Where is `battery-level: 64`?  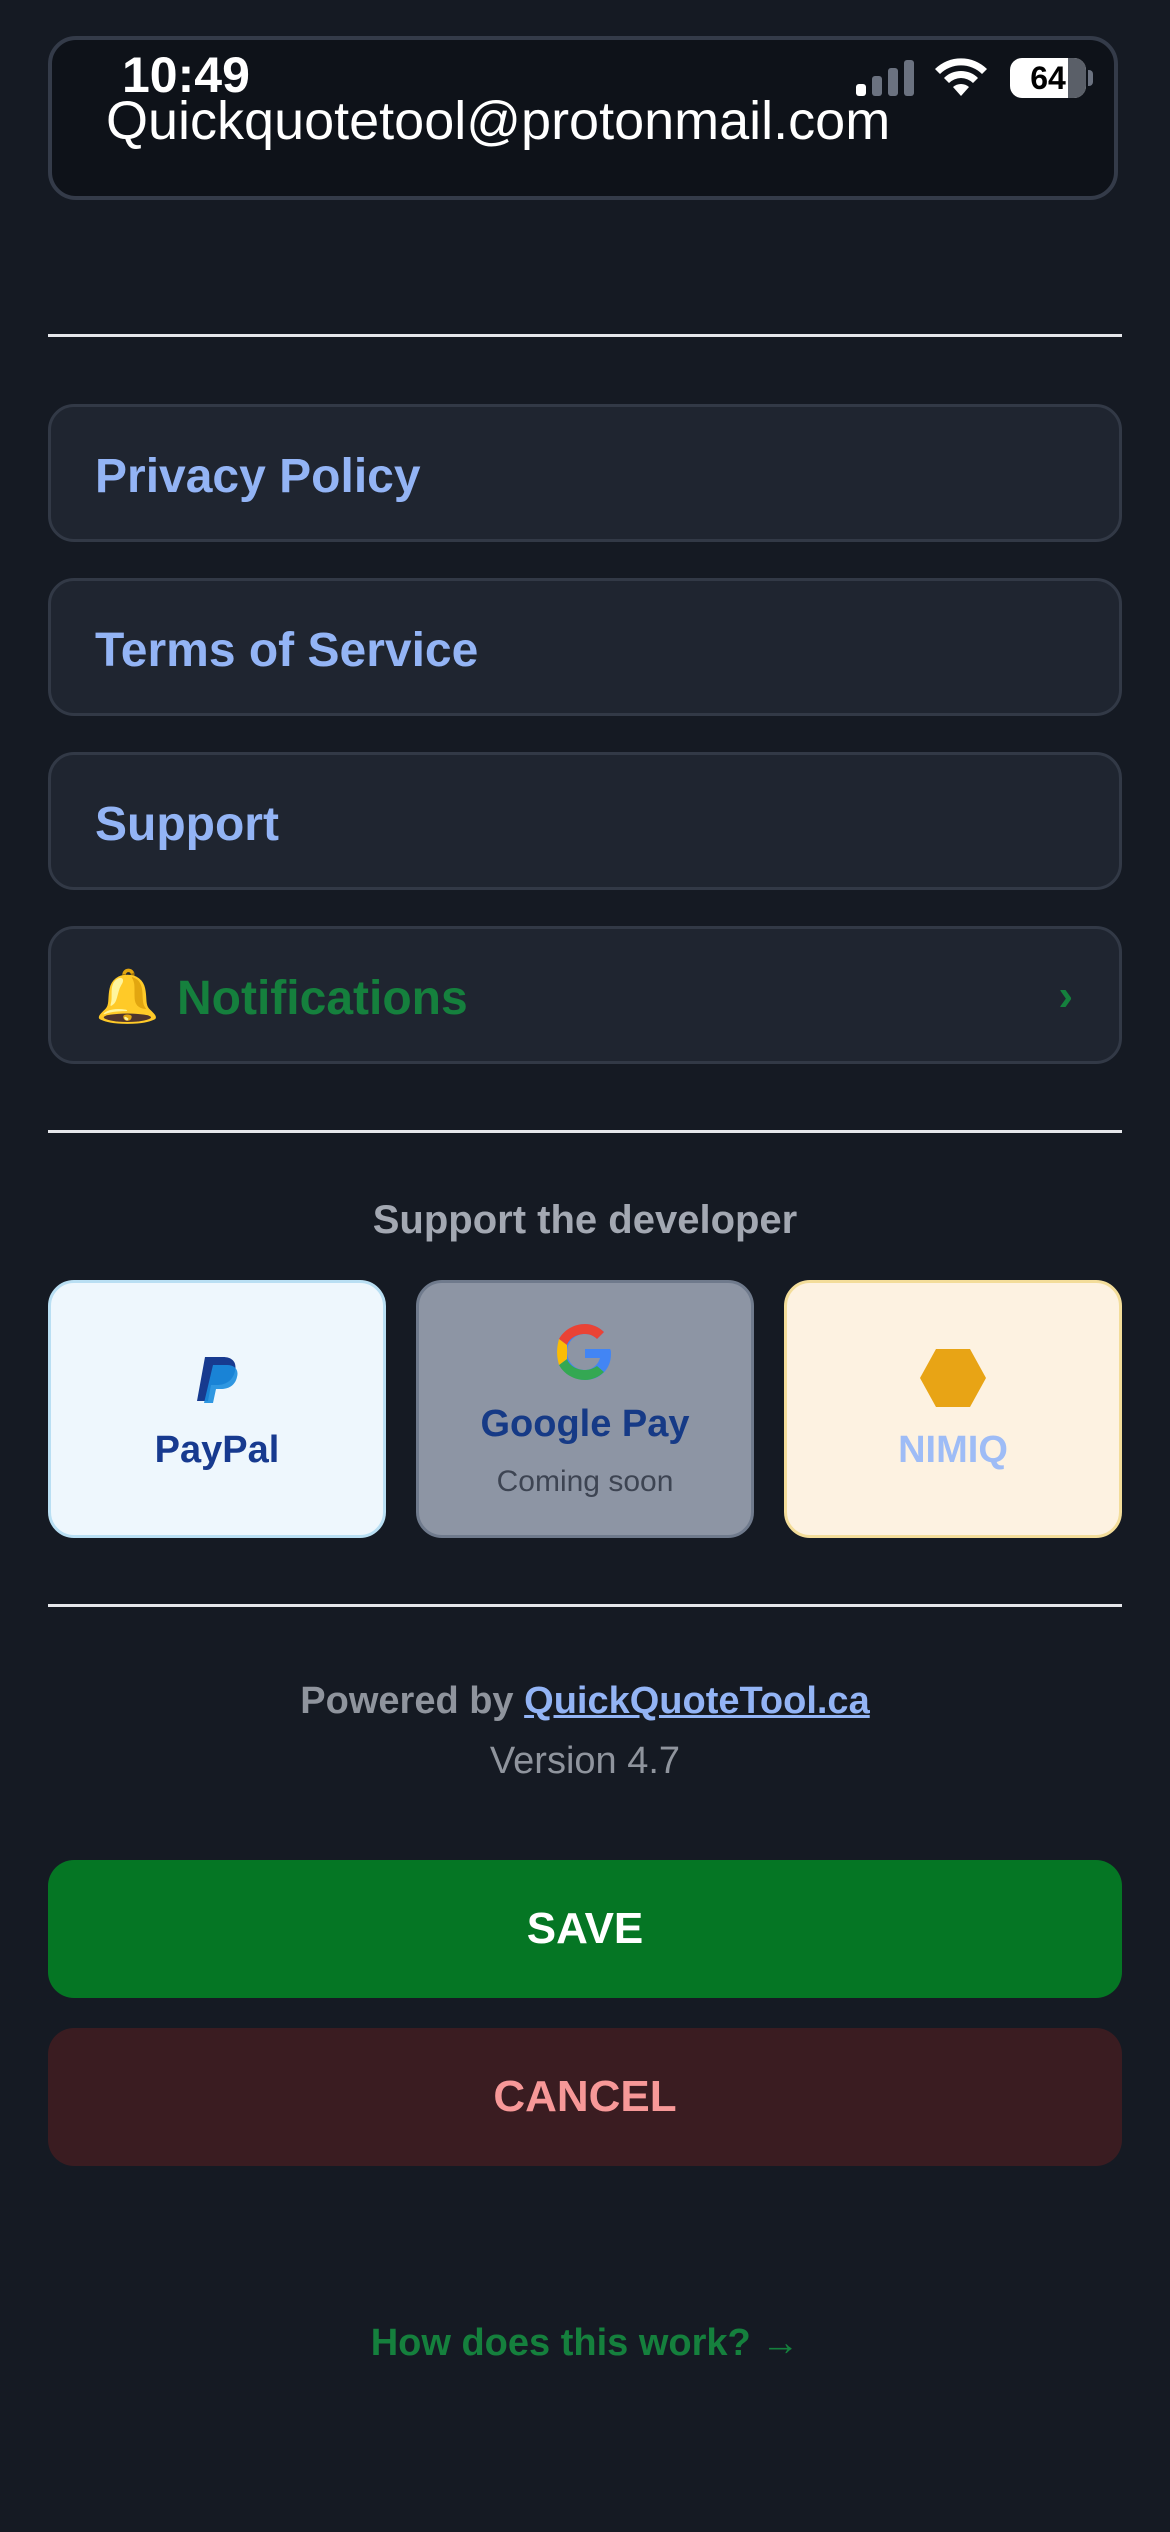 battery-level: 64 is located at coordinates (1048, 78).